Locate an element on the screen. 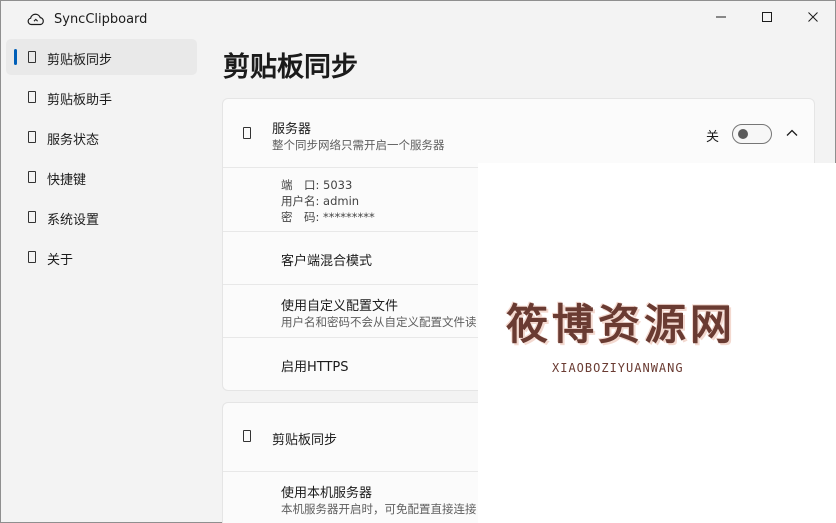  sidebar-item-label: 关于 is located at coordinates (60, 260).